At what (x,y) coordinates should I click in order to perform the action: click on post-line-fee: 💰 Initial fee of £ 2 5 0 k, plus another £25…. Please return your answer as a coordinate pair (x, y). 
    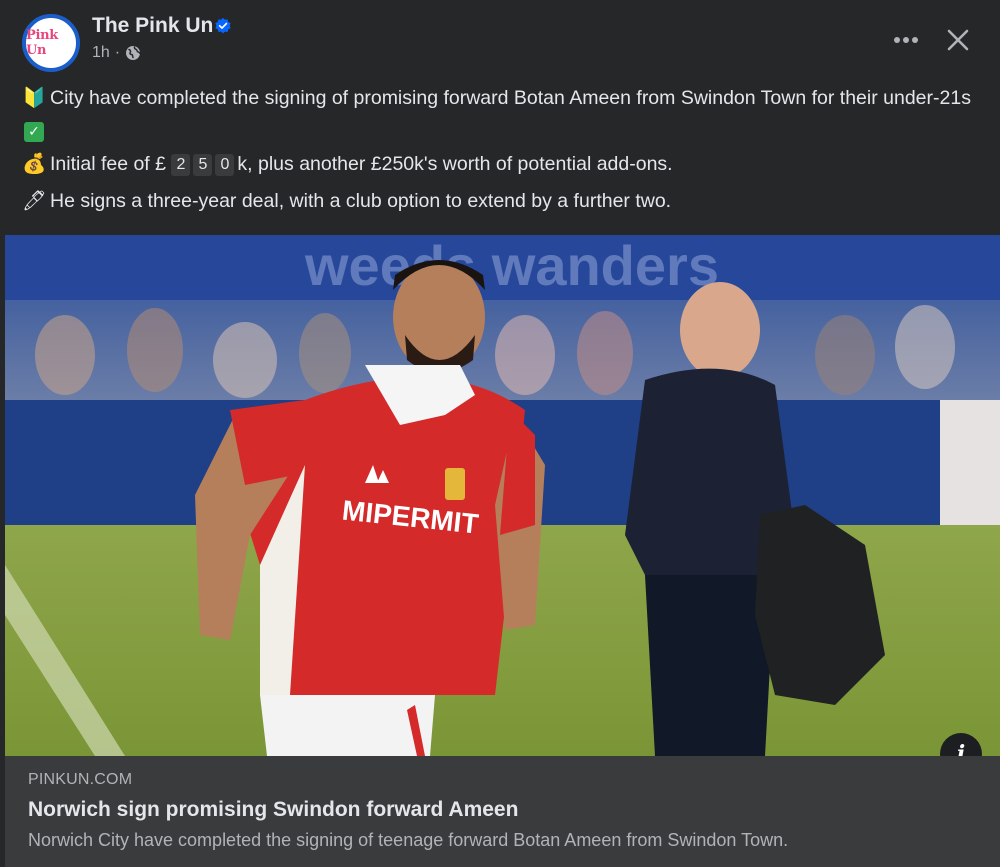
    Looking at the image, I should click on (502, 164).